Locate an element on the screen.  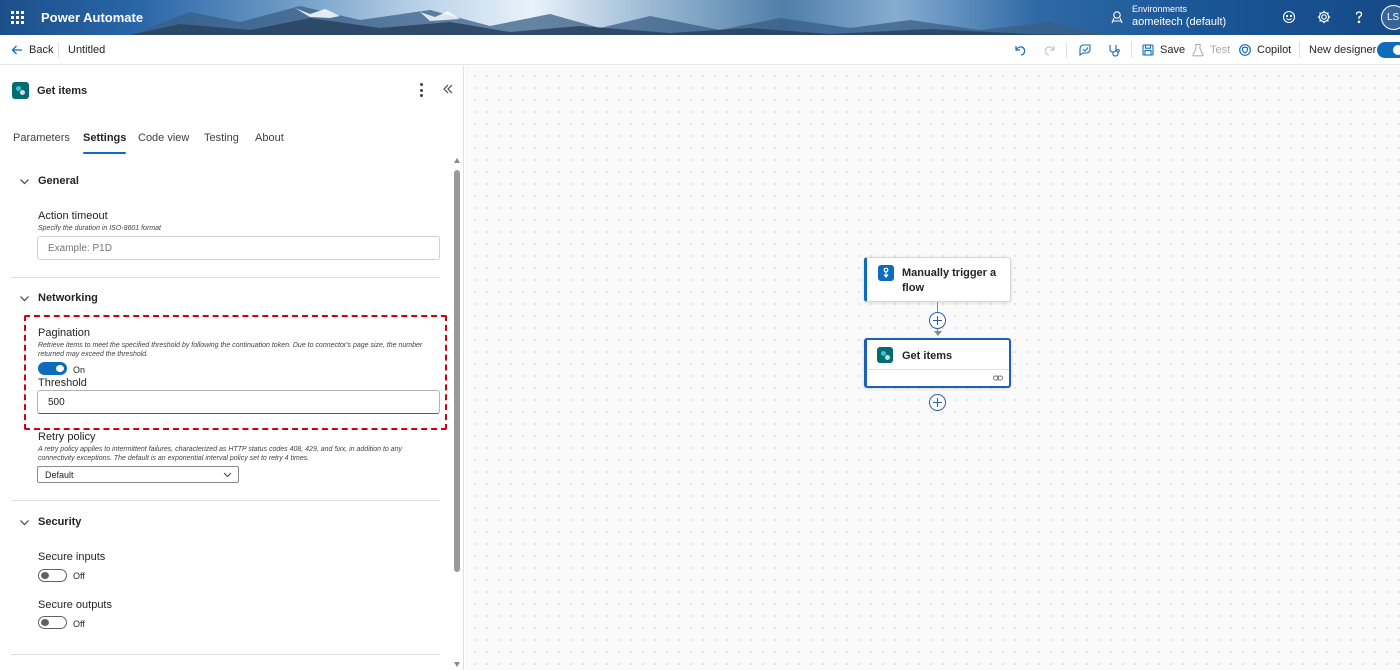
flow-name: Untitled is located at coordinates (86, 50).